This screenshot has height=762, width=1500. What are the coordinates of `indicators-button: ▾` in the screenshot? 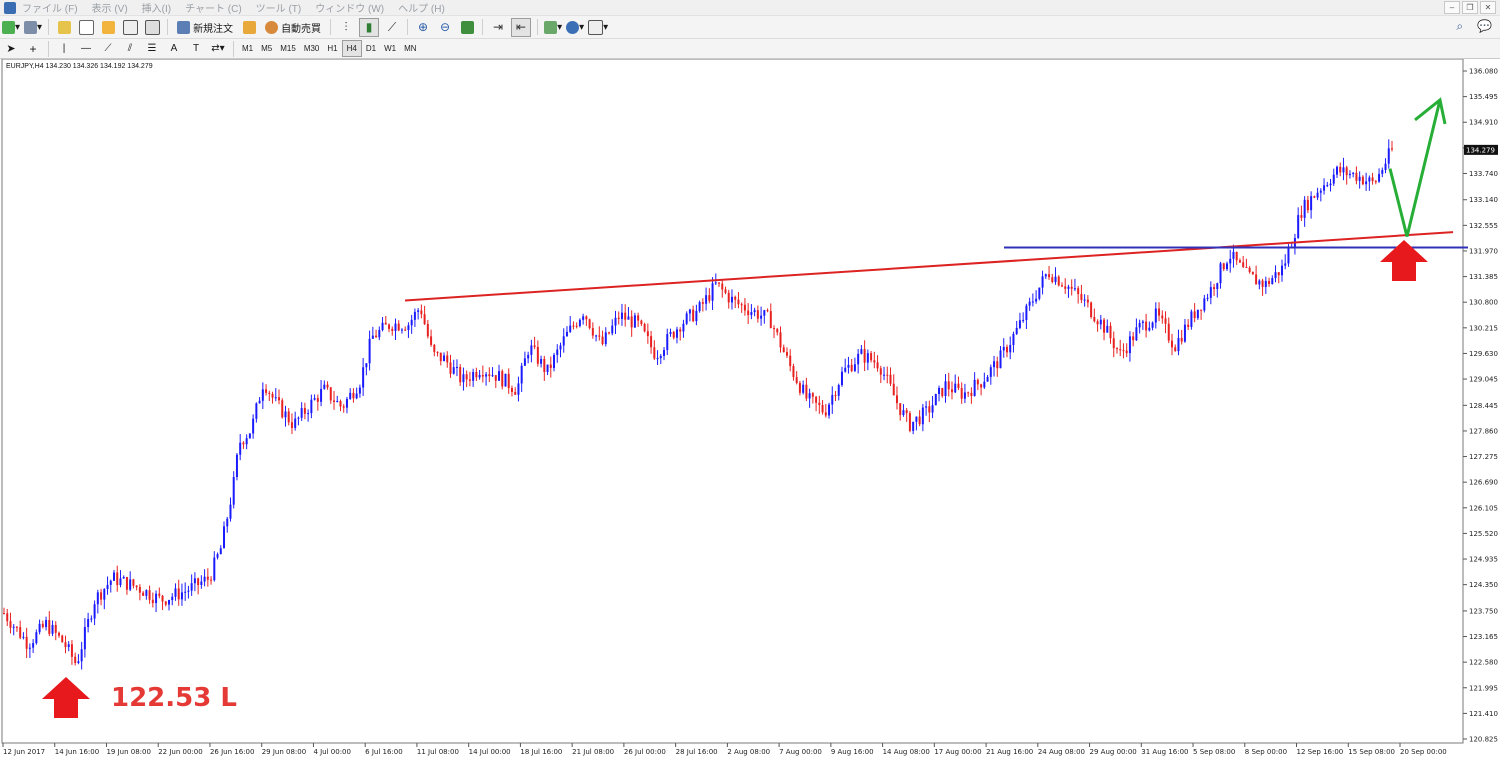 It's located at (553, 27).